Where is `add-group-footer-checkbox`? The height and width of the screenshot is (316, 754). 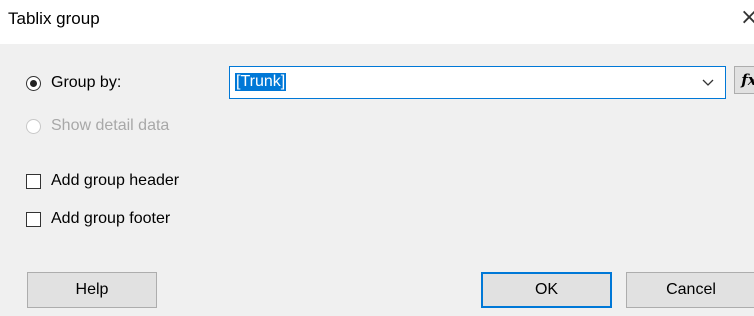 add-group-footer-checkbox is located at coordinates (33, 219).